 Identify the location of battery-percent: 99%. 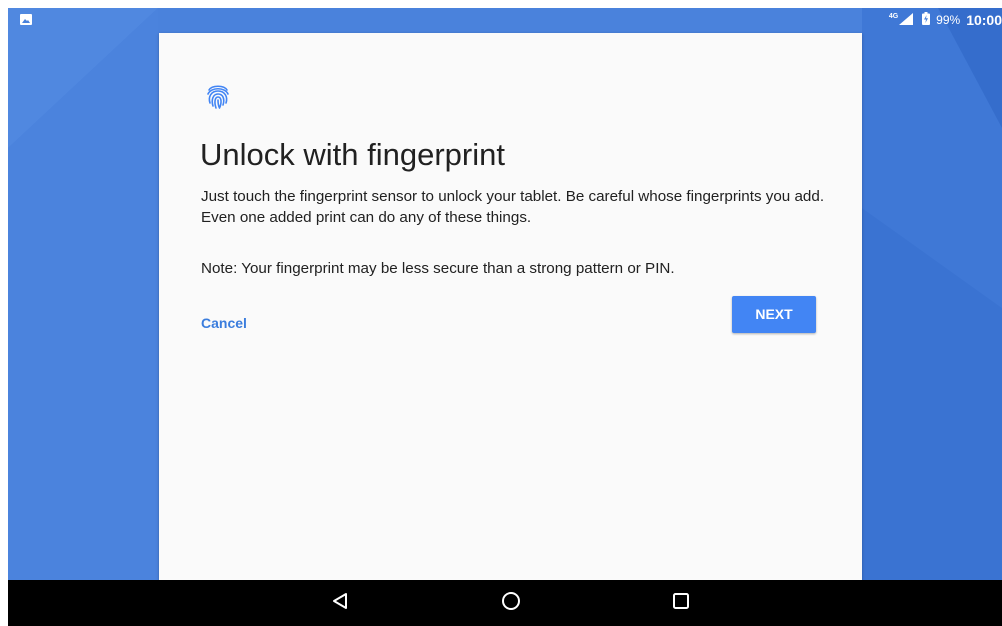
(948, 20).